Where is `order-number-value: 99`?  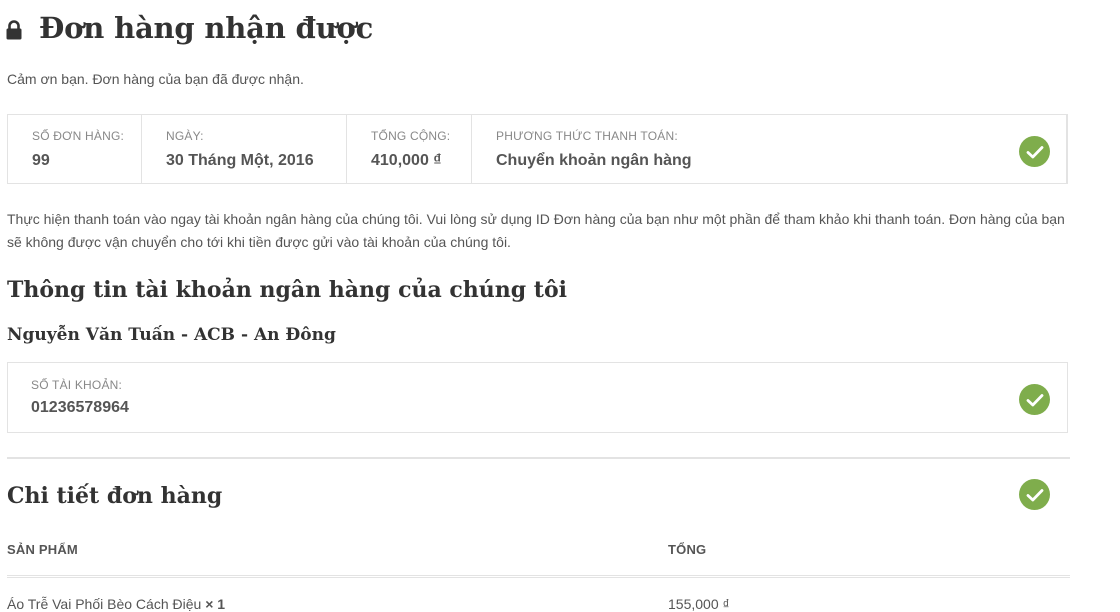 order-number-value: 99 is located at coordinates (41, 160).